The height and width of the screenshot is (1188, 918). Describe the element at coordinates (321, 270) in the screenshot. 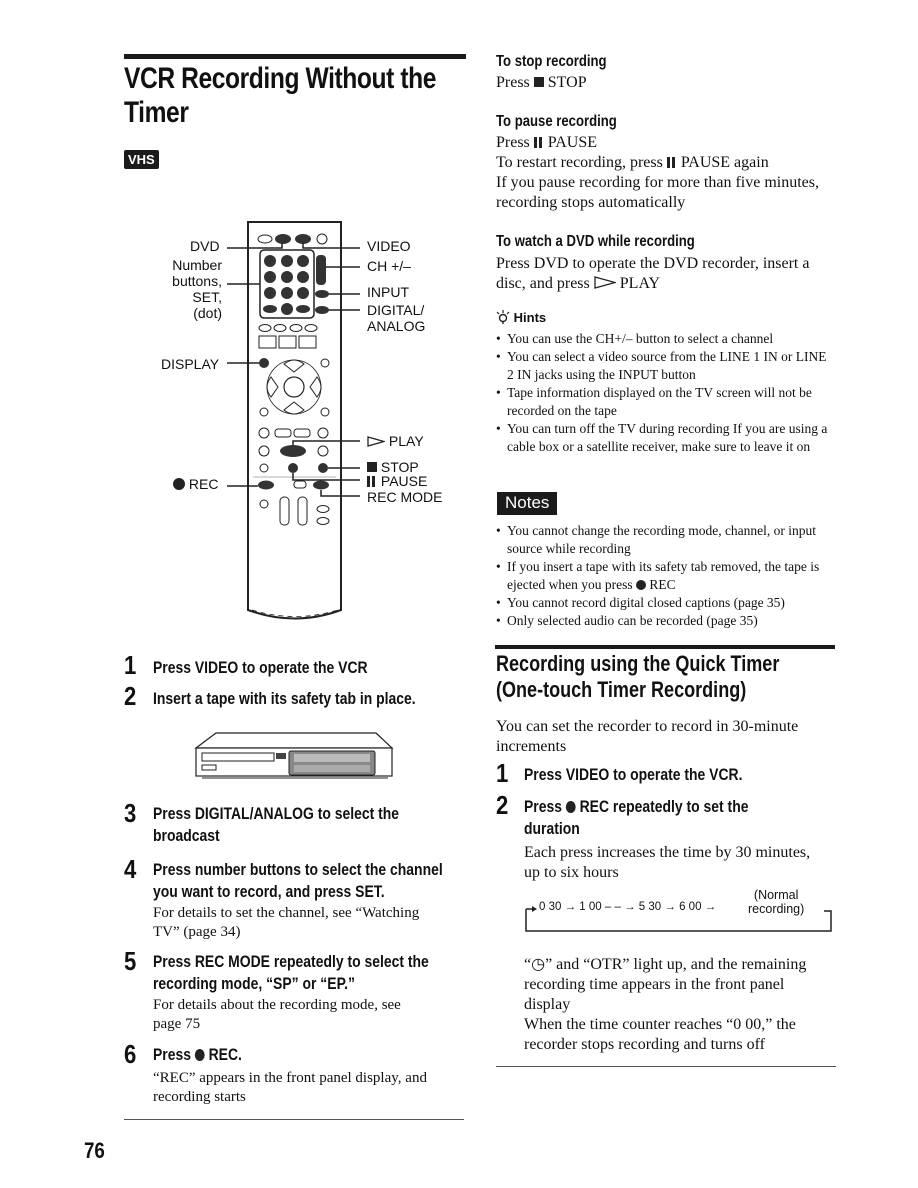

I see `ch-rocker` at that location.